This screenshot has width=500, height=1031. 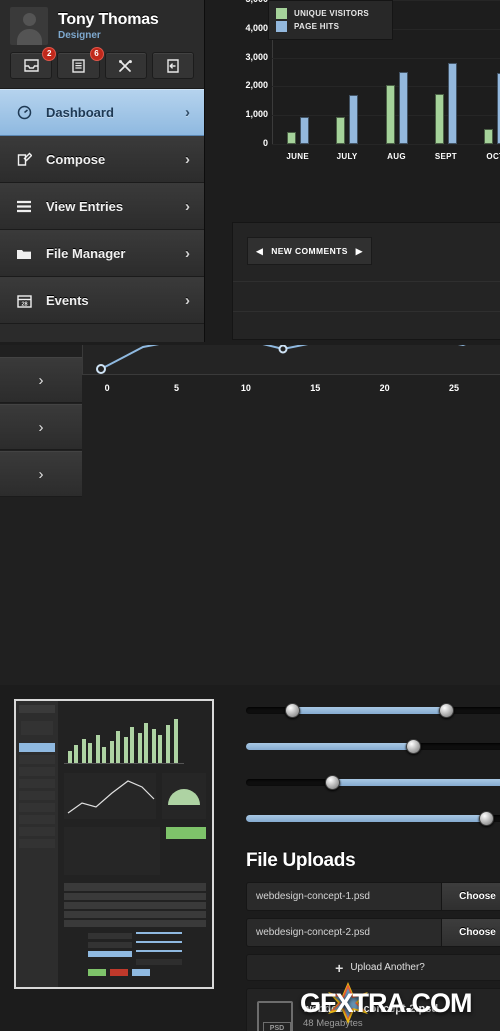 What do you see at coordinates (24, 159) in the screenshot?
I see `compose-icon` at bounding box center [24, 159].